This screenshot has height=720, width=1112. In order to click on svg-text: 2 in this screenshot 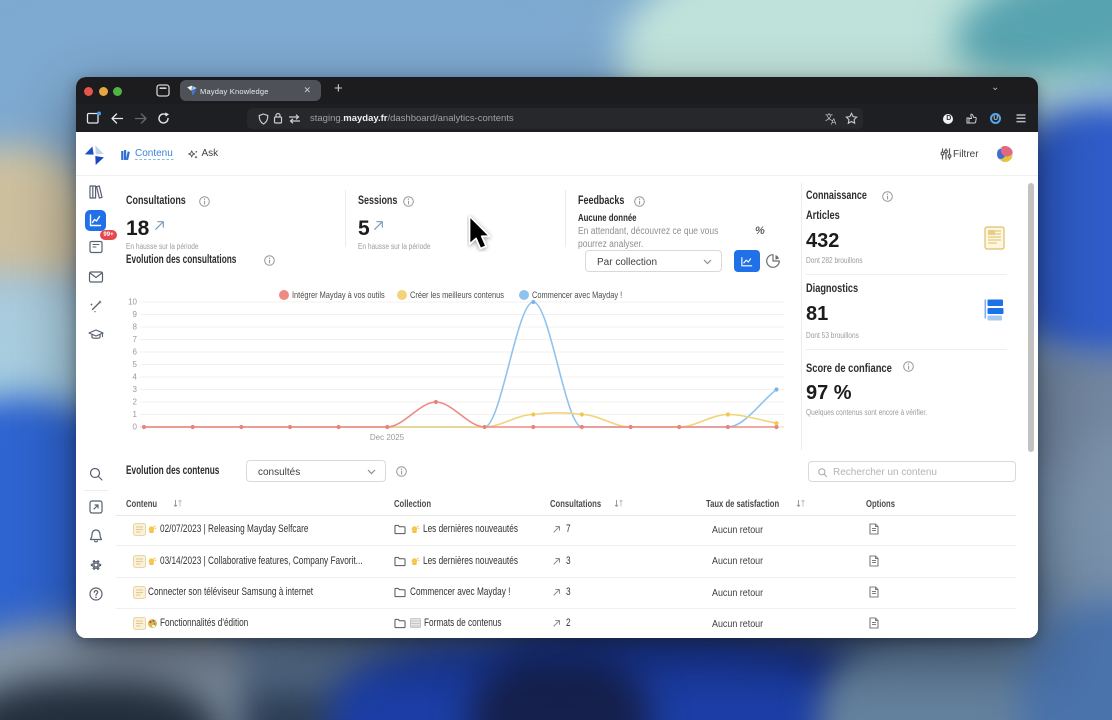, I will do `click(135, 402)`.